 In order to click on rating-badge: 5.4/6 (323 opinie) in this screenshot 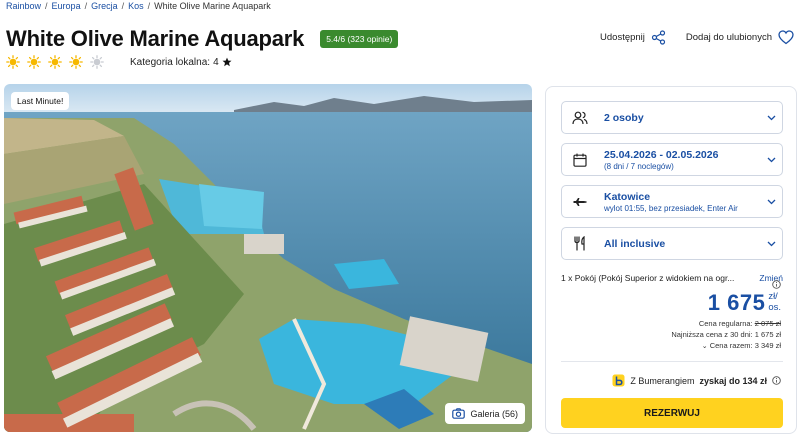, I will do `click(359, 39)`.